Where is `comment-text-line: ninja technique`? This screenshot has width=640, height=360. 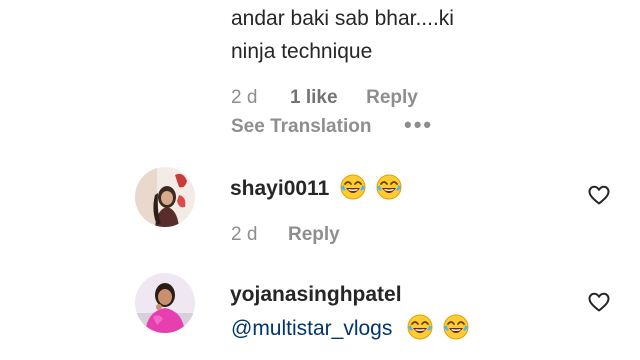
comment-text-line: ninja technique is located at coordinates (302, 51).